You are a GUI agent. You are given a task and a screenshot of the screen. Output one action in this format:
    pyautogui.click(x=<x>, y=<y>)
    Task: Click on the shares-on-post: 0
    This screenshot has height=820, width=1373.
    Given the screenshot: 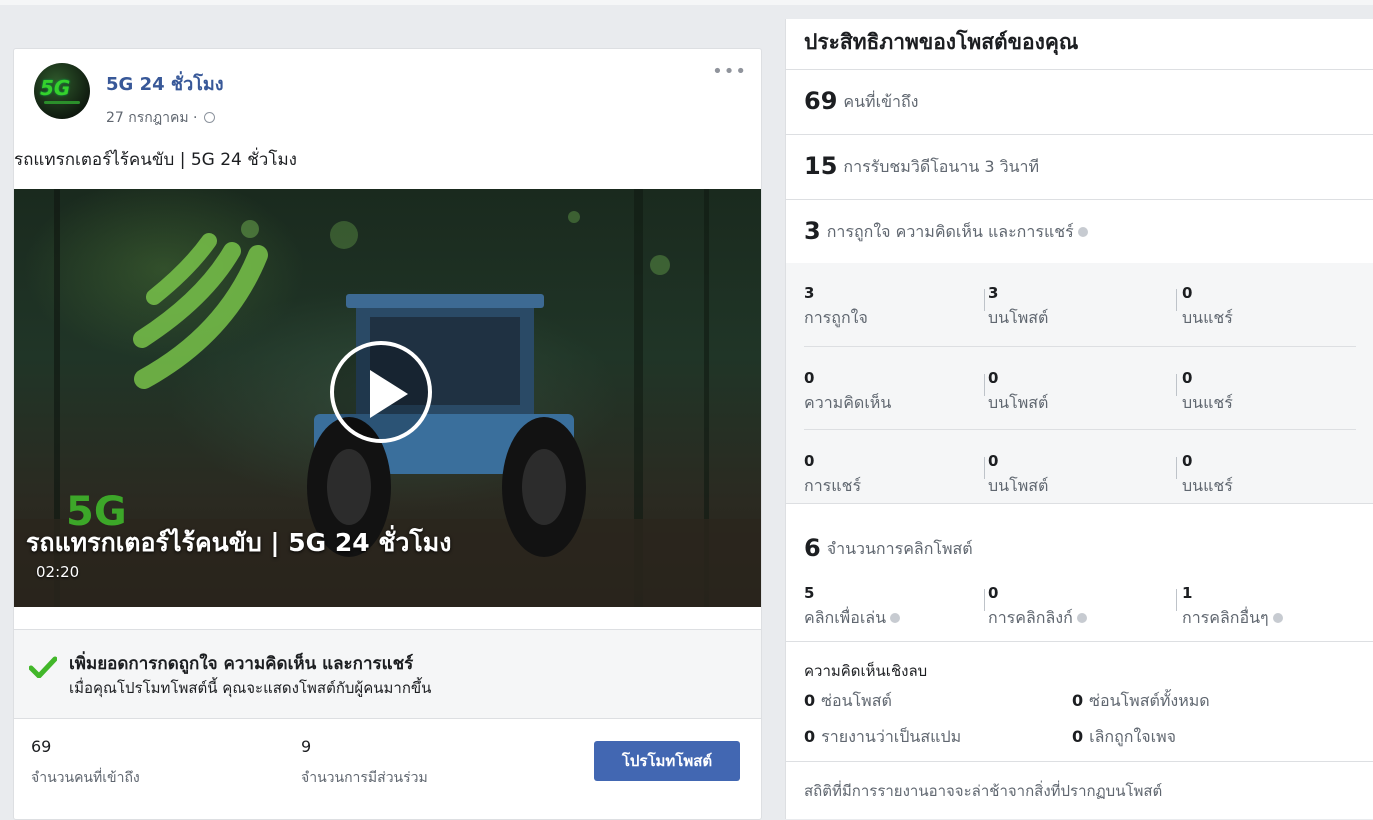 What is the action you would take?
    pyautogui.click(x=993, y=461)
    